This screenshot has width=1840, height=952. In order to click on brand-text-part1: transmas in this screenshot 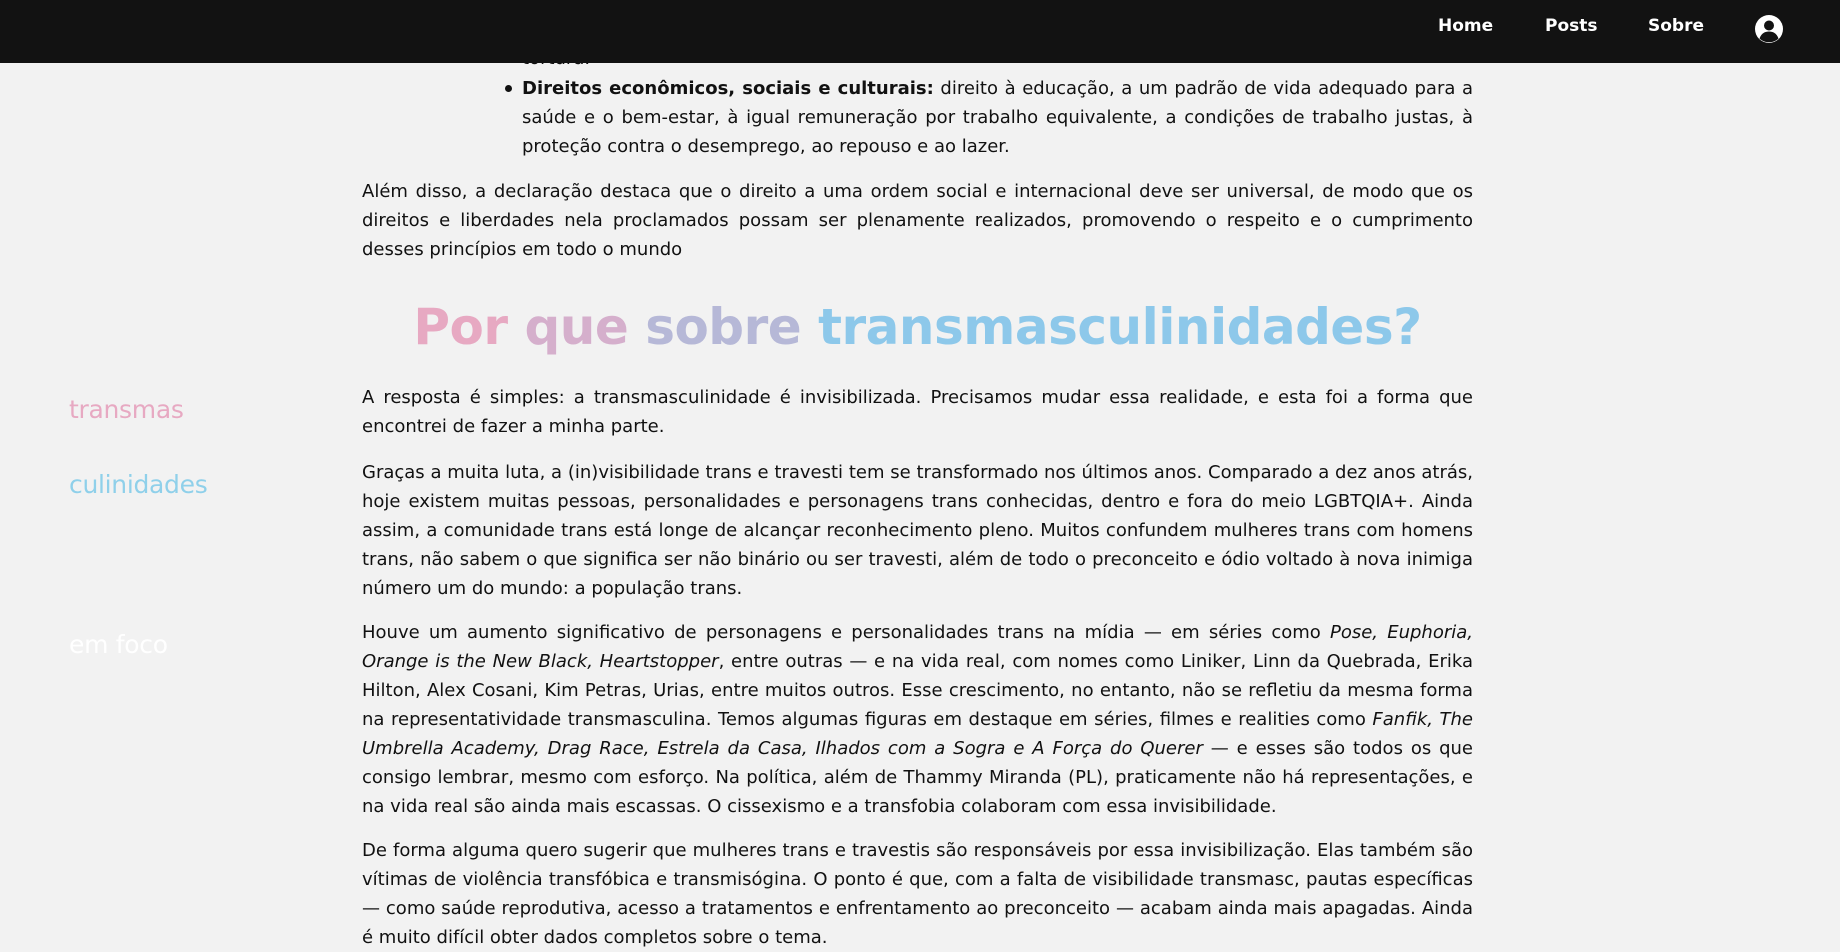, I will do `click(126, 409)`.